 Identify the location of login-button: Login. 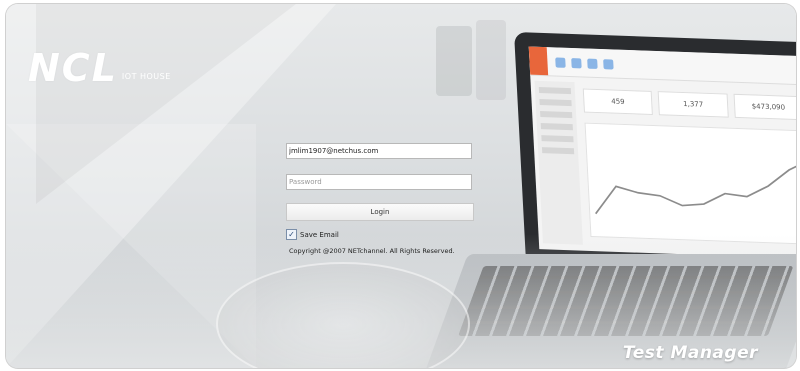
(380, 212).